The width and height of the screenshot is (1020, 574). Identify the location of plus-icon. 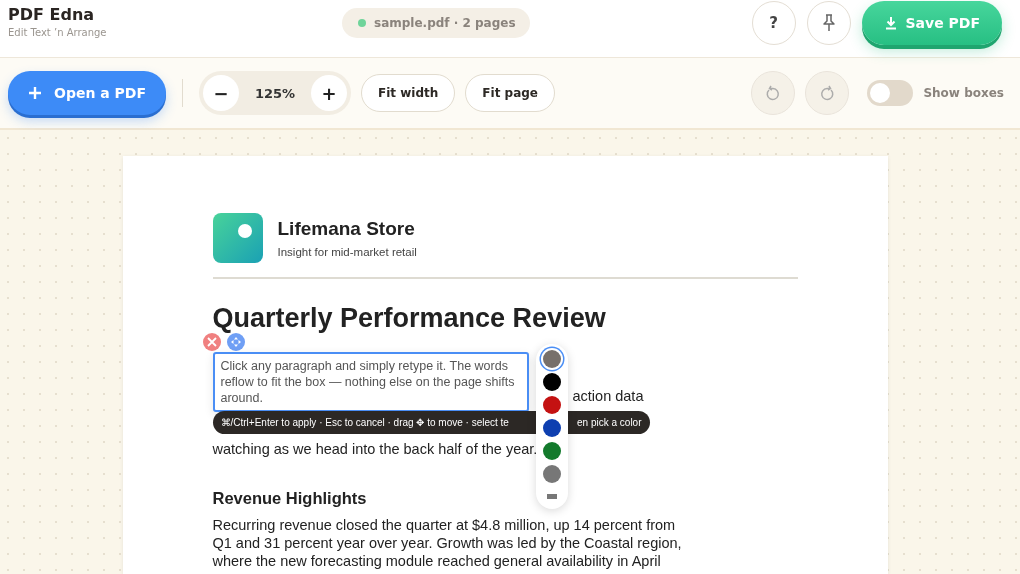
(35, 93).